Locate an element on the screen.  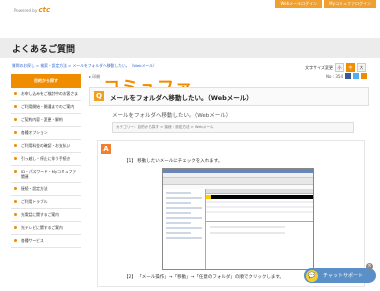
answer-step-2: 【2】 「メール操作」→「移動」→「任意のフォルダ」の順でクリックします。 is located at coordinates (204, 277).